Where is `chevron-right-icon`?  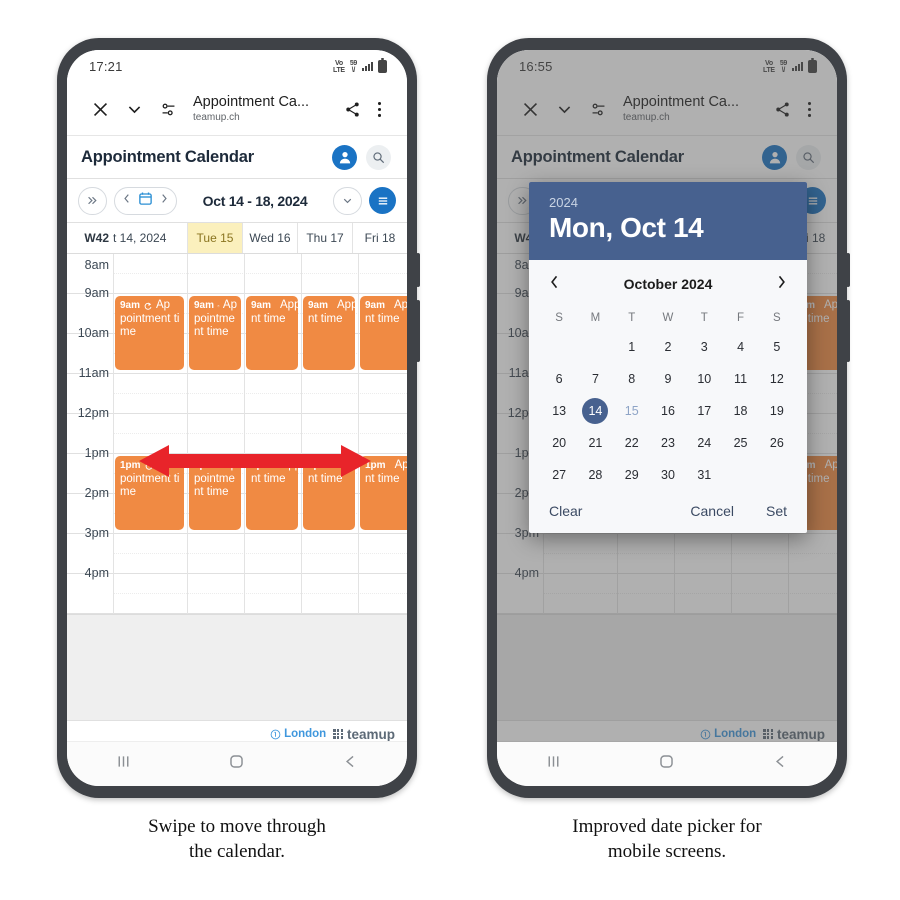 chevron-right-icon is located at coordinates (781, 283).